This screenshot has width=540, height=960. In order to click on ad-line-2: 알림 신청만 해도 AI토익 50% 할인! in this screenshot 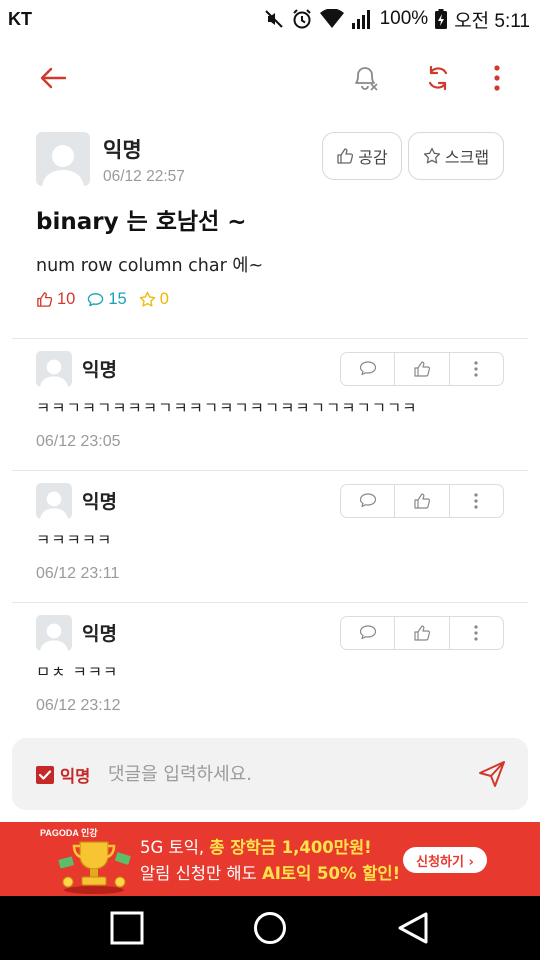, I will do `click(270, 872)`.